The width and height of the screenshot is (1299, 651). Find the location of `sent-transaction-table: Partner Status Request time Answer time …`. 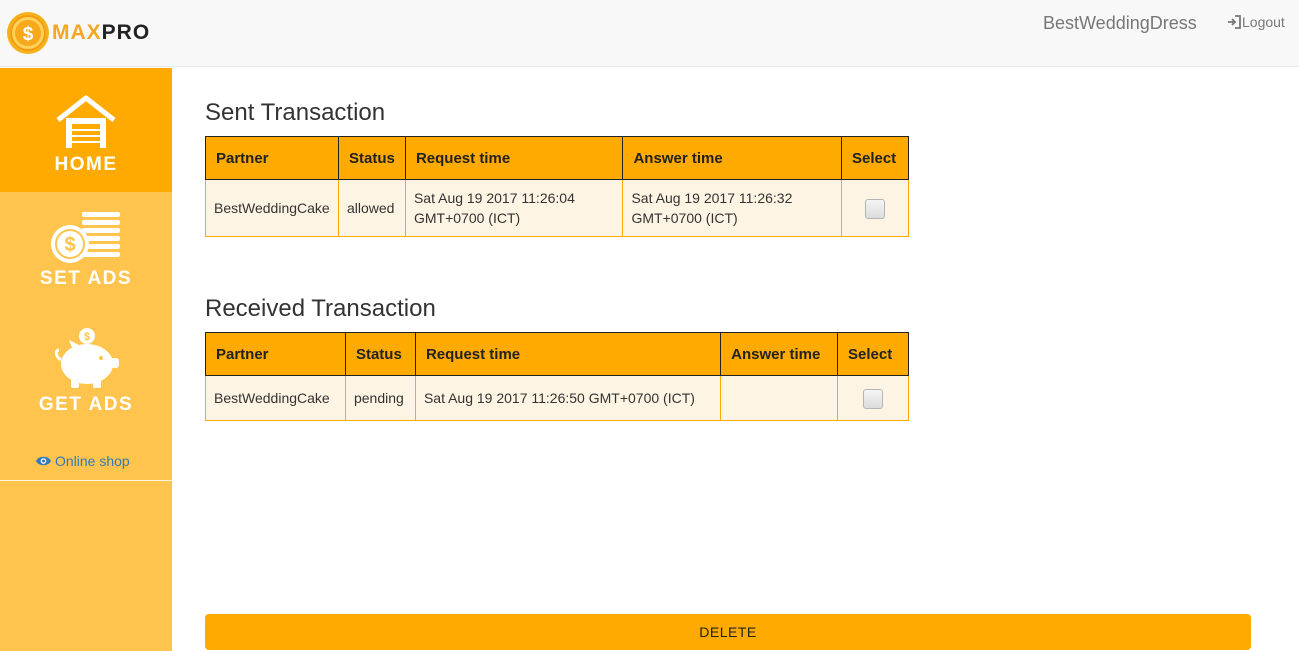

sent-transaction-table: Partner Status Request time Answer time … is located at coordinates (557, 186).